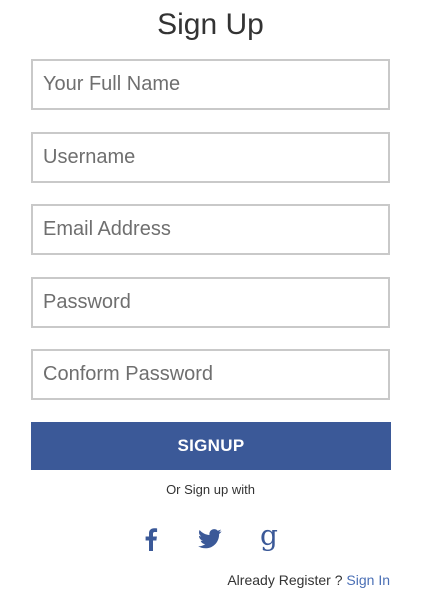  Describe the element at coordinates (368, 580) in the screenshot. I see `signin-link: Sign In` at that location.